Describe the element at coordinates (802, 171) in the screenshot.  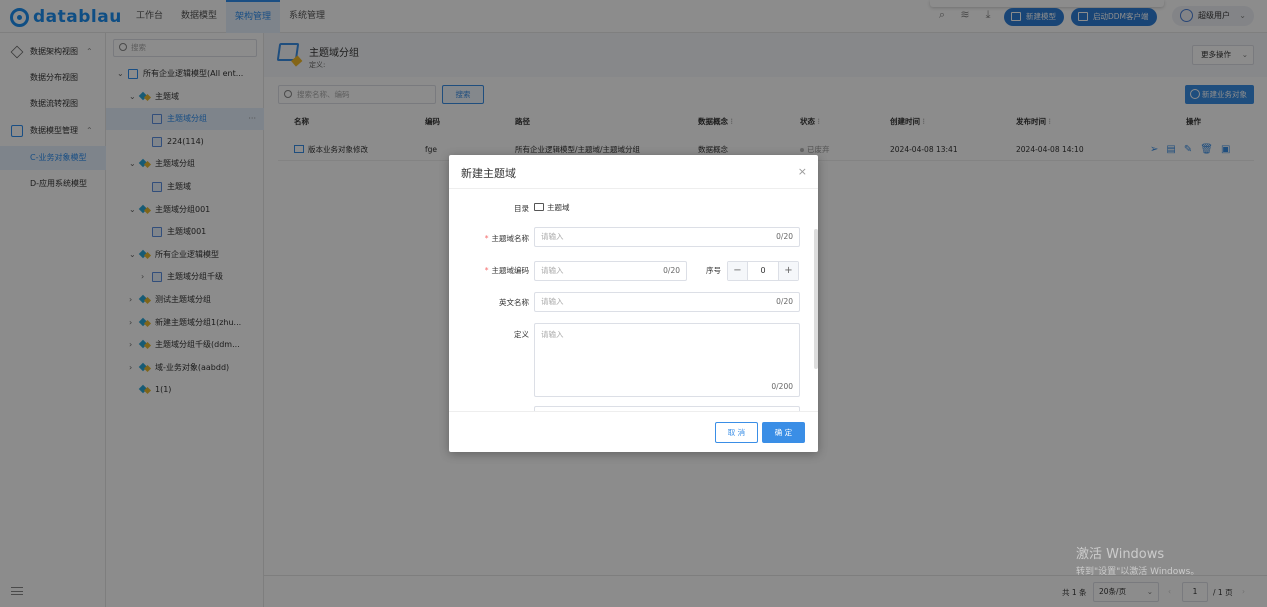
I see `close-icon: ×` at that location.